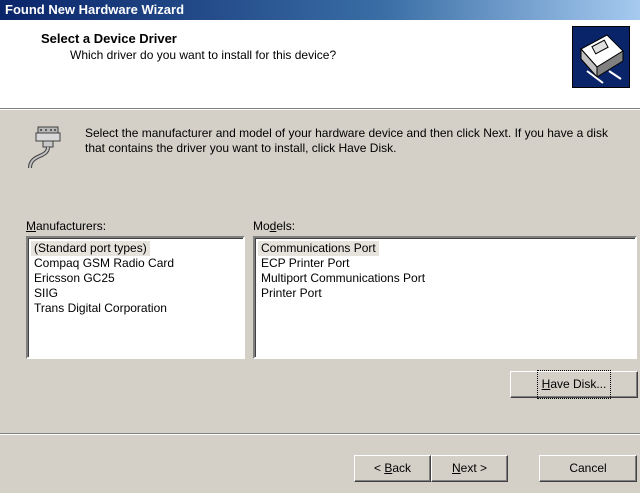  I want to click on button-separator, so click(320, 434).